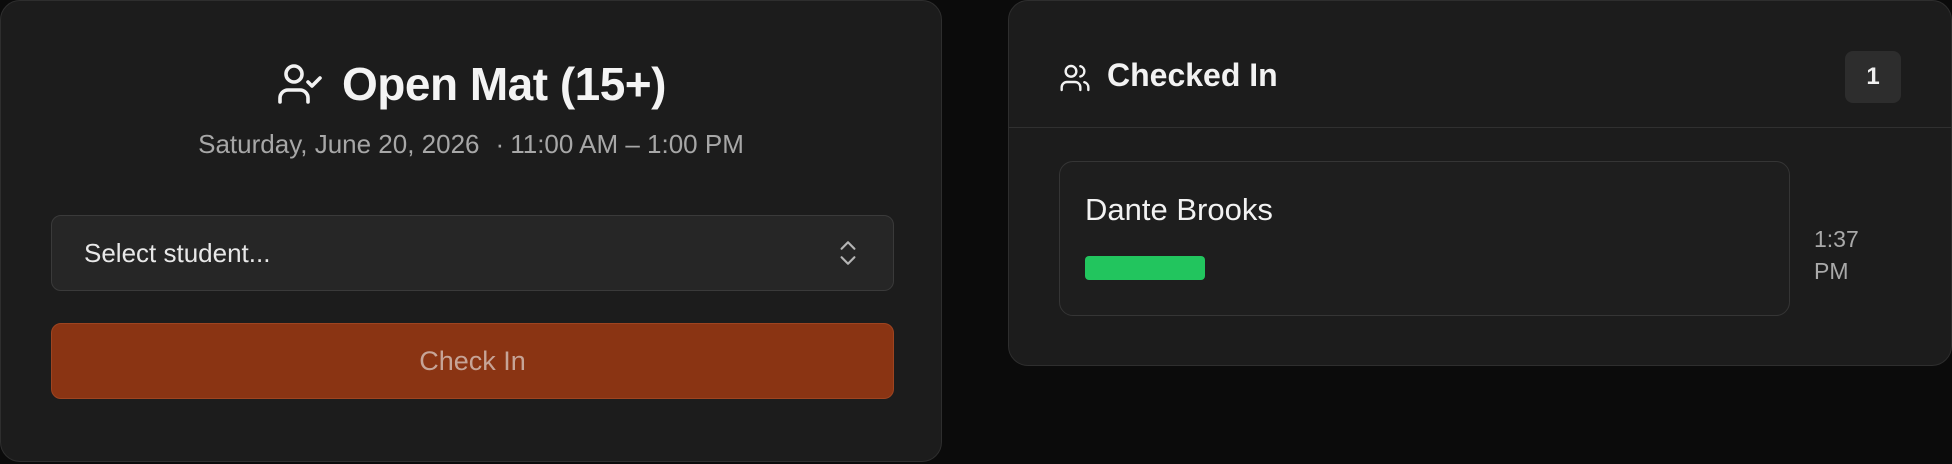 The width and height of the screenshot is (1952, 464). What do you see at coordinates (472, 361) in the screenshot?
I see `check-in-button: Check In` at bounding box center [472, 361].